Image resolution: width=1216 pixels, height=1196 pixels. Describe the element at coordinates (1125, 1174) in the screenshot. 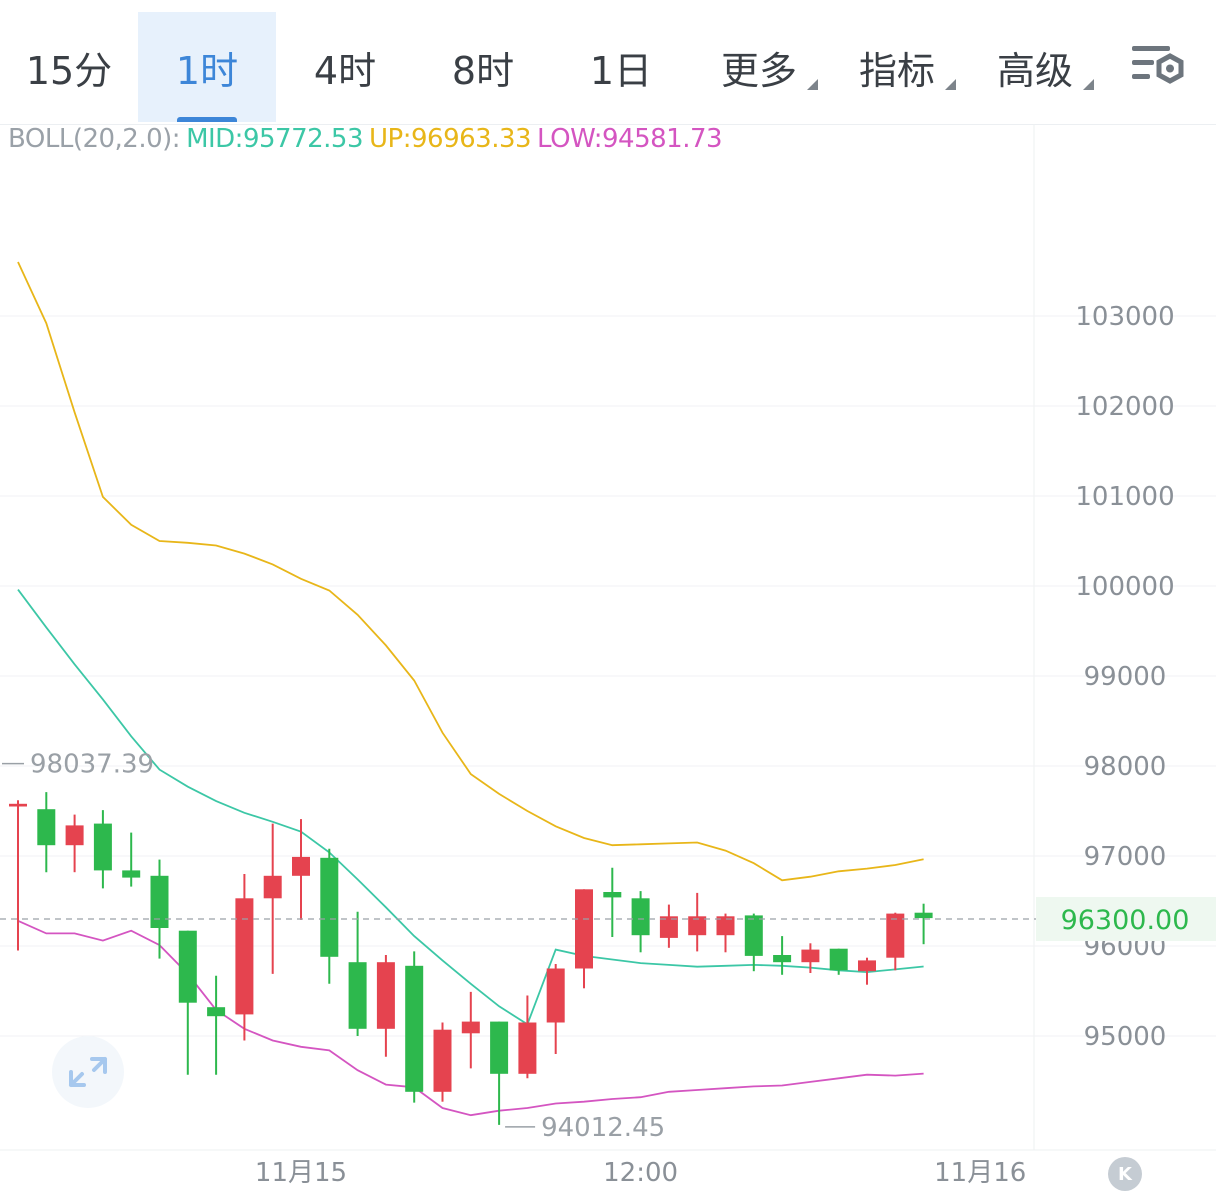

I see `k-logo-button: K` at that location.